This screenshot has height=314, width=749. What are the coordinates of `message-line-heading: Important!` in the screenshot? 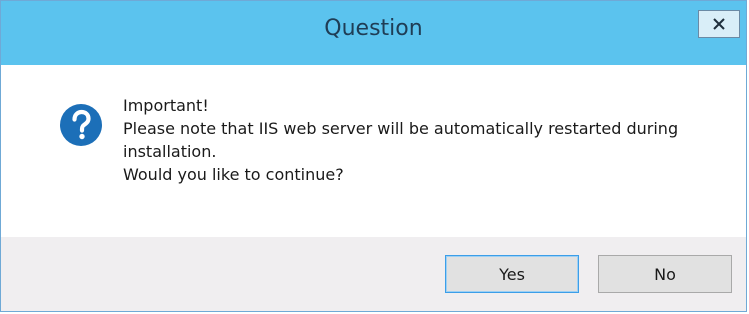 It's located at (166, 105).